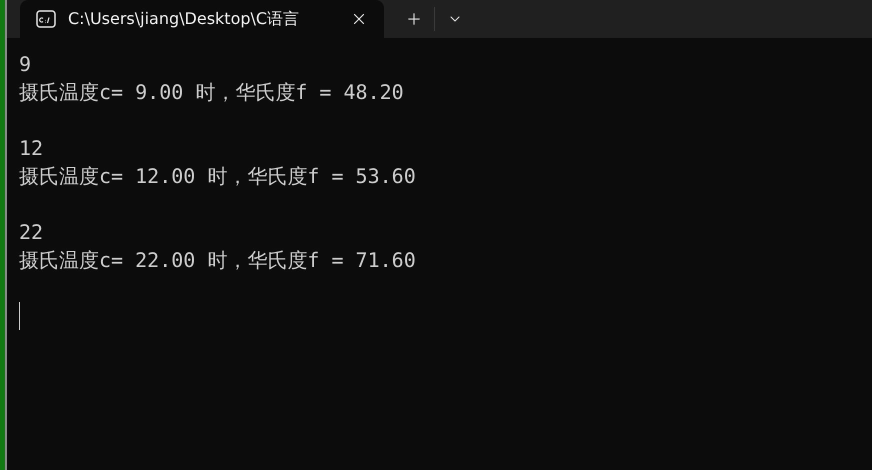 The image size is (872, 470). I want to click on text-cursor, so click(19, 316).